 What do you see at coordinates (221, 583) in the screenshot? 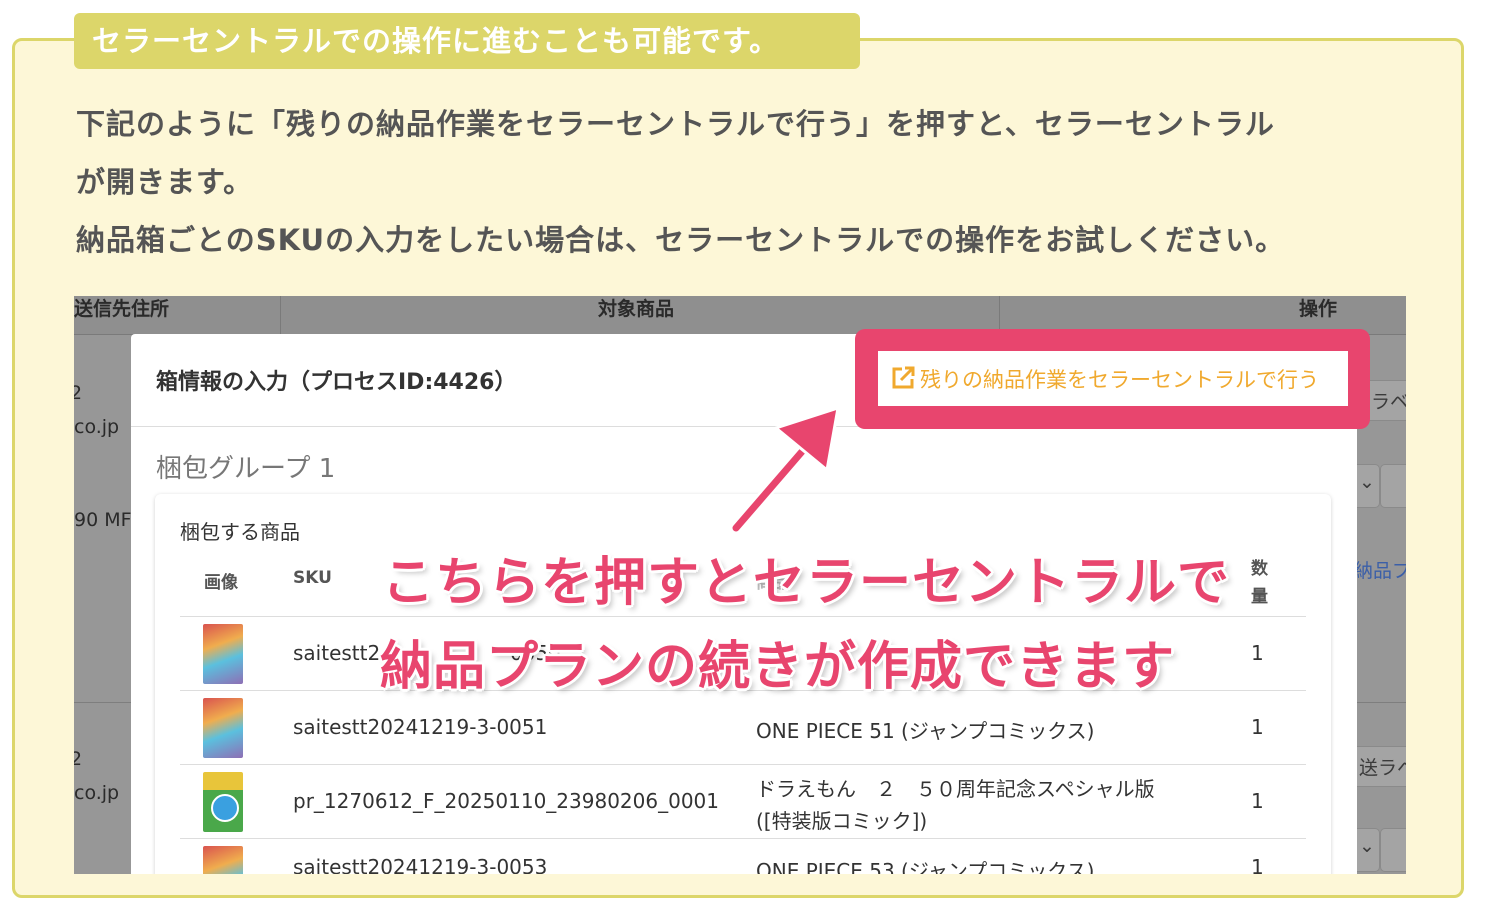
I see `column-image: 画像` at bounding box center [221, 583].